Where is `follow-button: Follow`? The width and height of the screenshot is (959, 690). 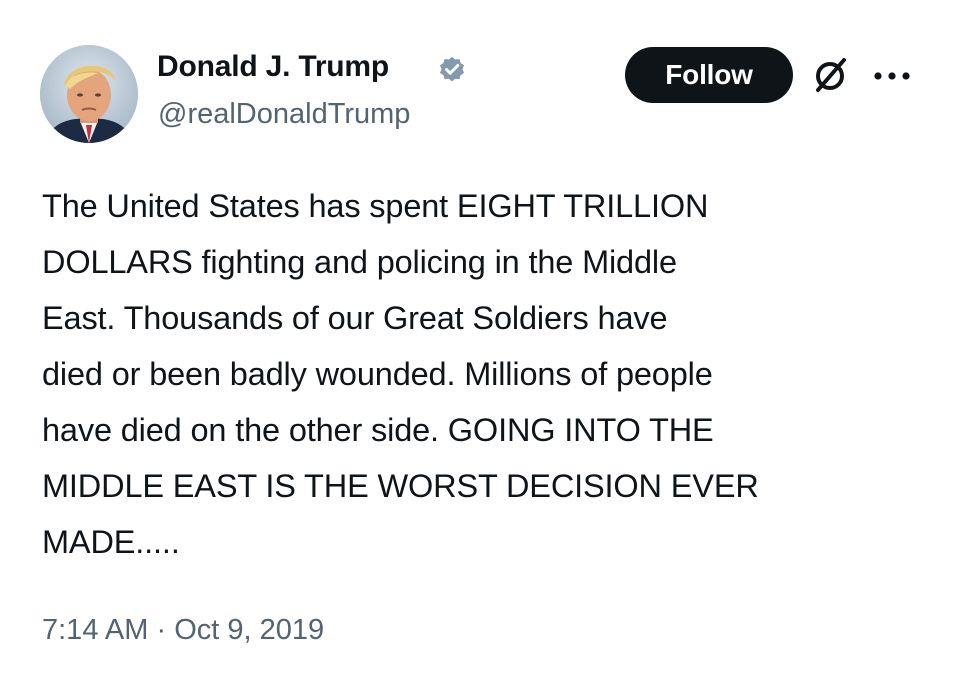 follow-button: Follow is located at coordinates (709, 75).